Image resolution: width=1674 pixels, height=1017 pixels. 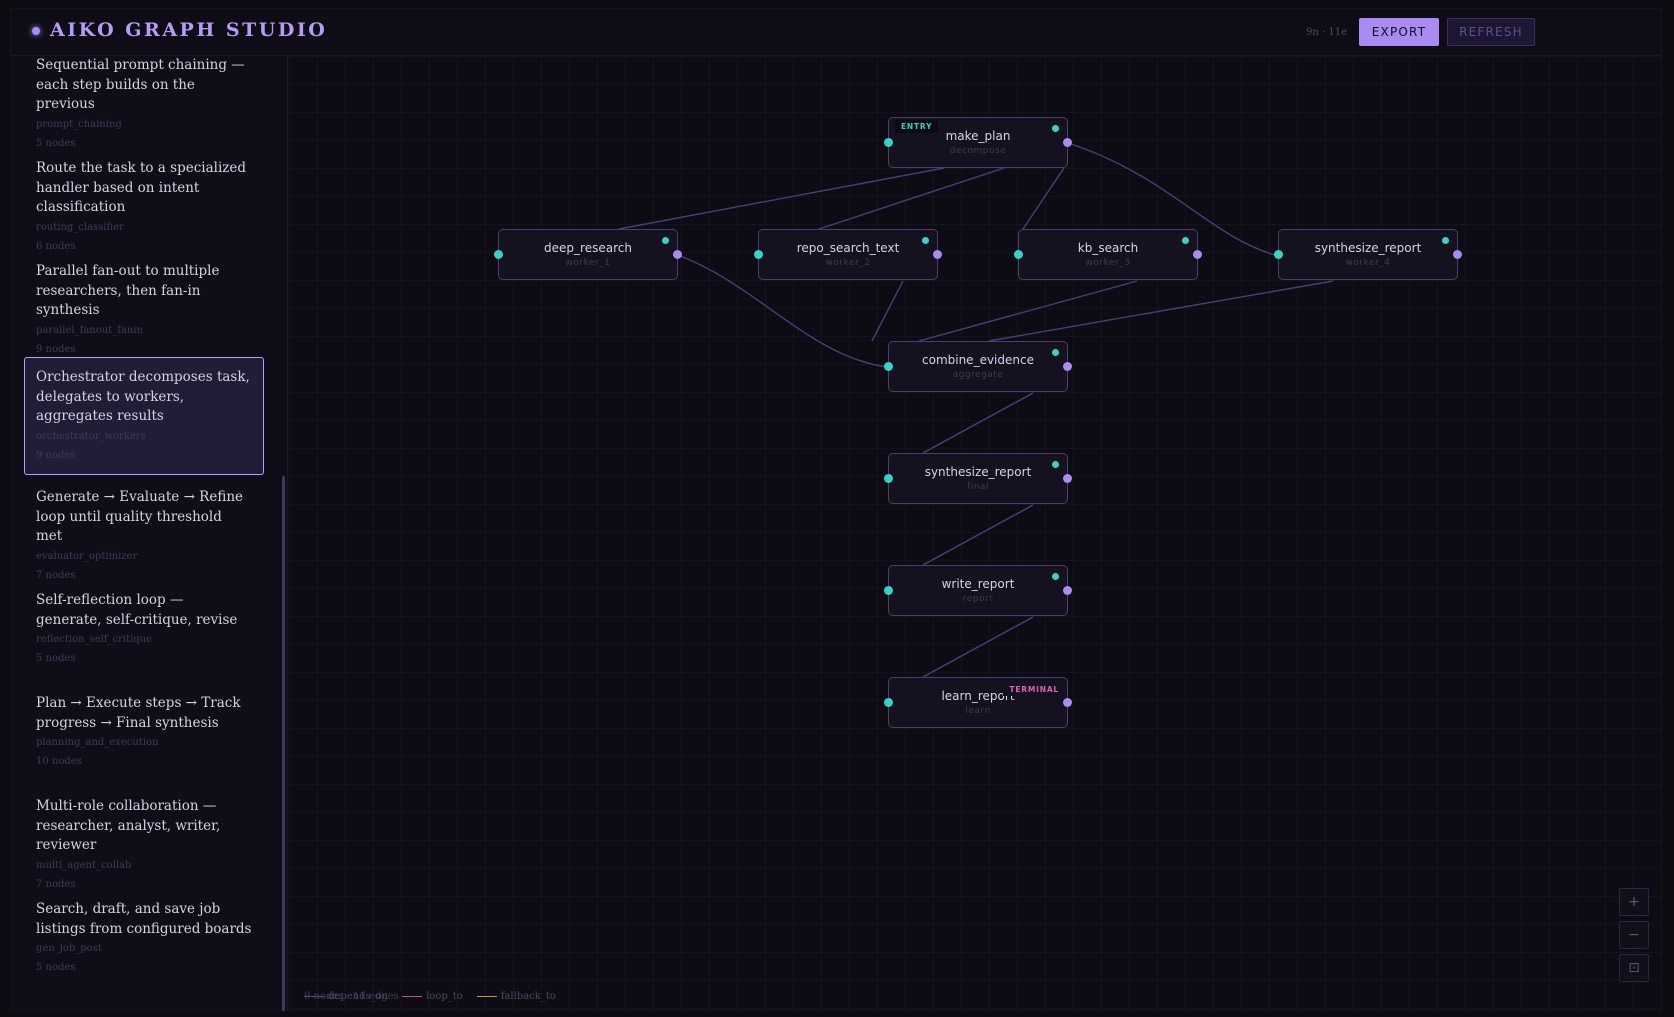 I want to click on edge-synthesize_report_final-write_report, so click(x=978, y=535).